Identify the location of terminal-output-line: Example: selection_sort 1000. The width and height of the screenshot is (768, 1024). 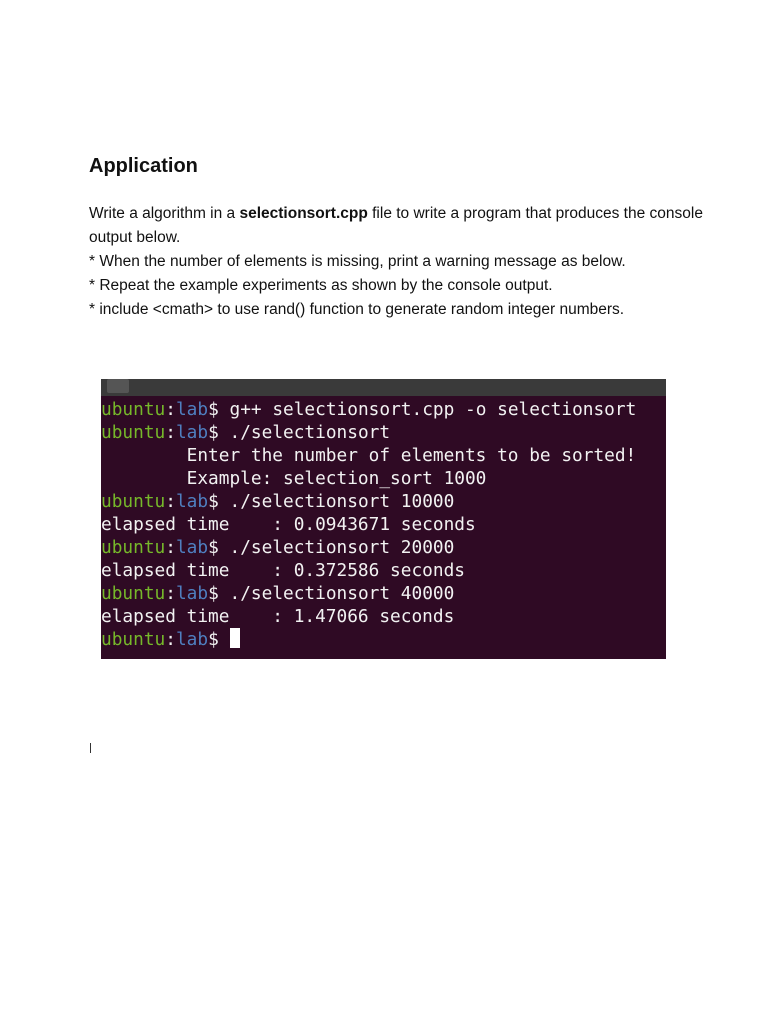
(294, 478).